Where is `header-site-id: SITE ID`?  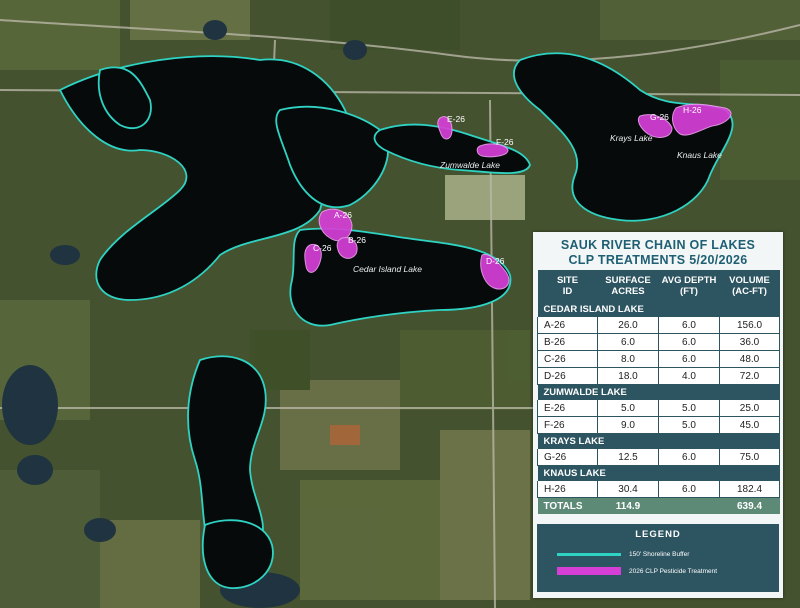 header-site-id: SITE ID is located at coordinates (567, 286).